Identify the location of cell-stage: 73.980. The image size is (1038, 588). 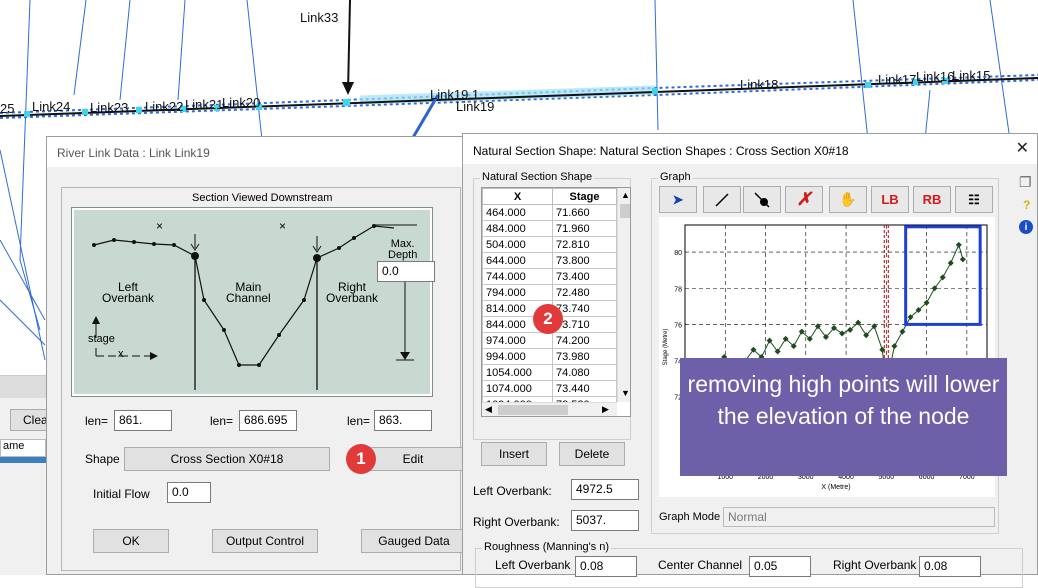
(584, 356).